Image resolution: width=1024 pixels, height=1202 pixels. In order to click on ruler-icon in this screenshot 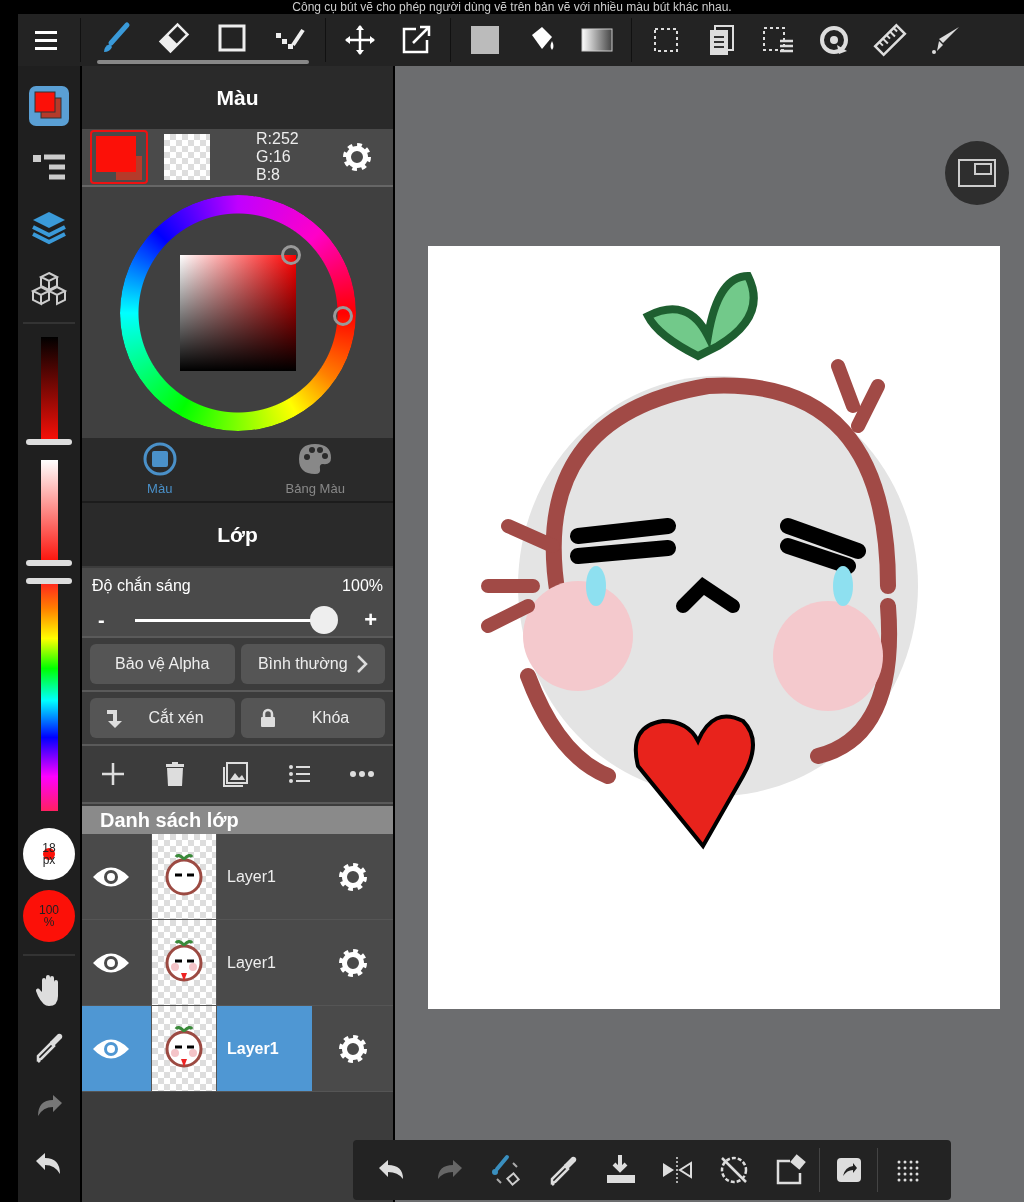, I will do `click(890, 40)`.